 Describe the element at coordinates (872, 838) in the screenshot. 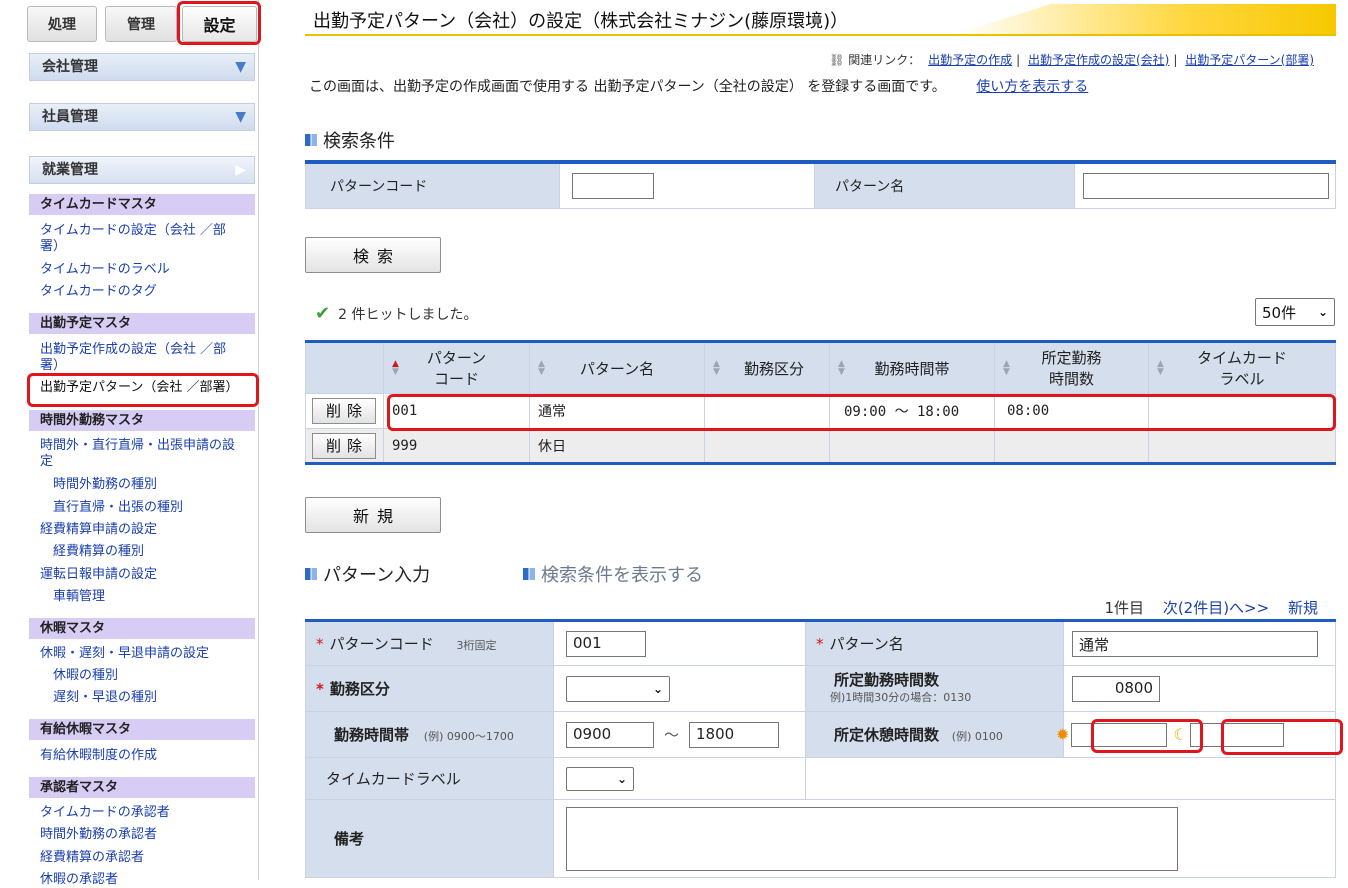

I see `remarks-textarea` at that location.